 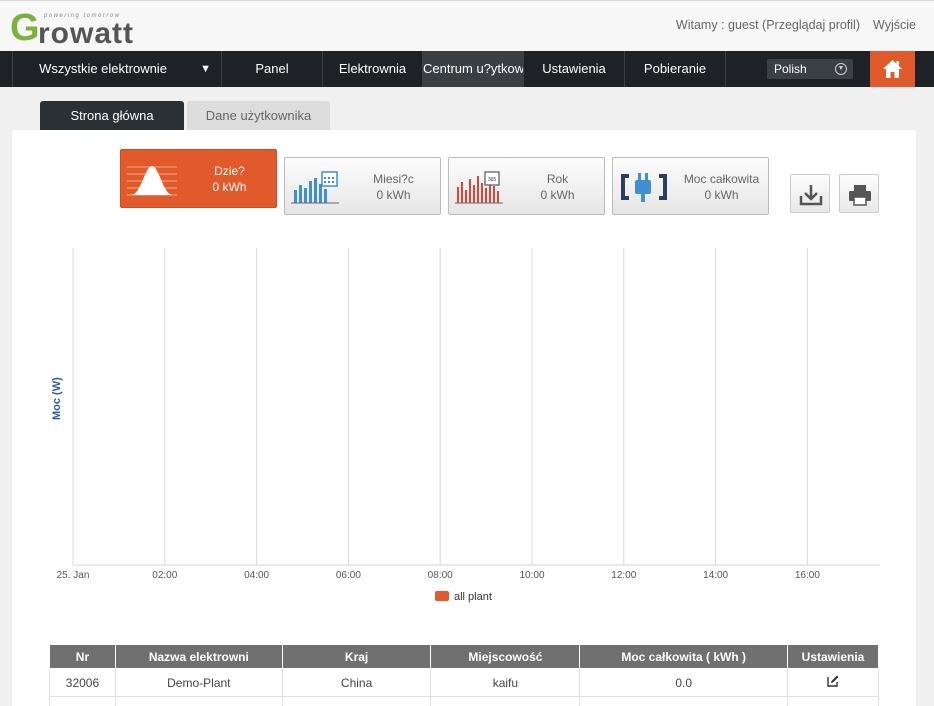 What do you see at coordinates (526, 186) in the screenshot?
I see `stat-year-button: 365 Rok 0 kWh` at bounding box center [526, 186].